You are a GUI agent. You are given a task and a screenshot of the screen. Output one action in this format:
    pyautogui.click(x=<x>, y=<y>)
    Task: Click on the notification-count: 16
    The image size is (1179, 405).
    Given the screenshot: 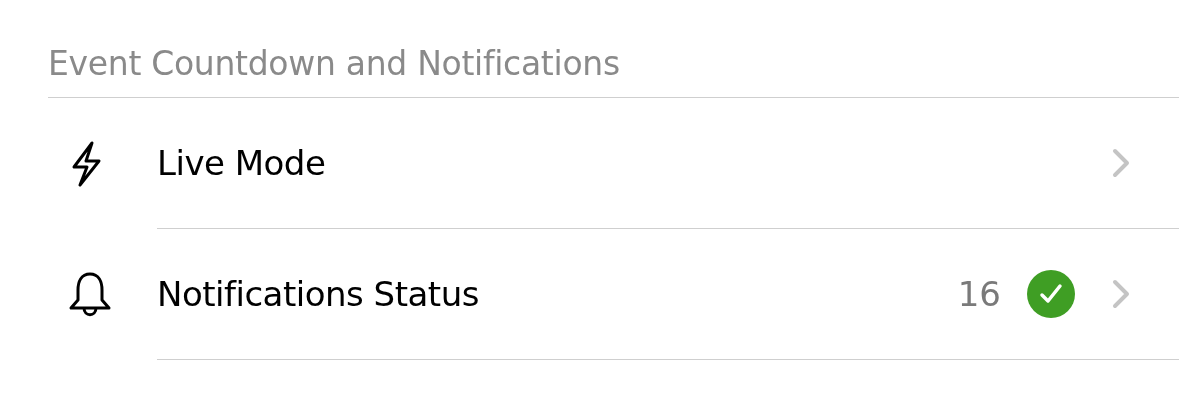 What is the action you would take?
    pyautogui.click(x=979, y=294)
    